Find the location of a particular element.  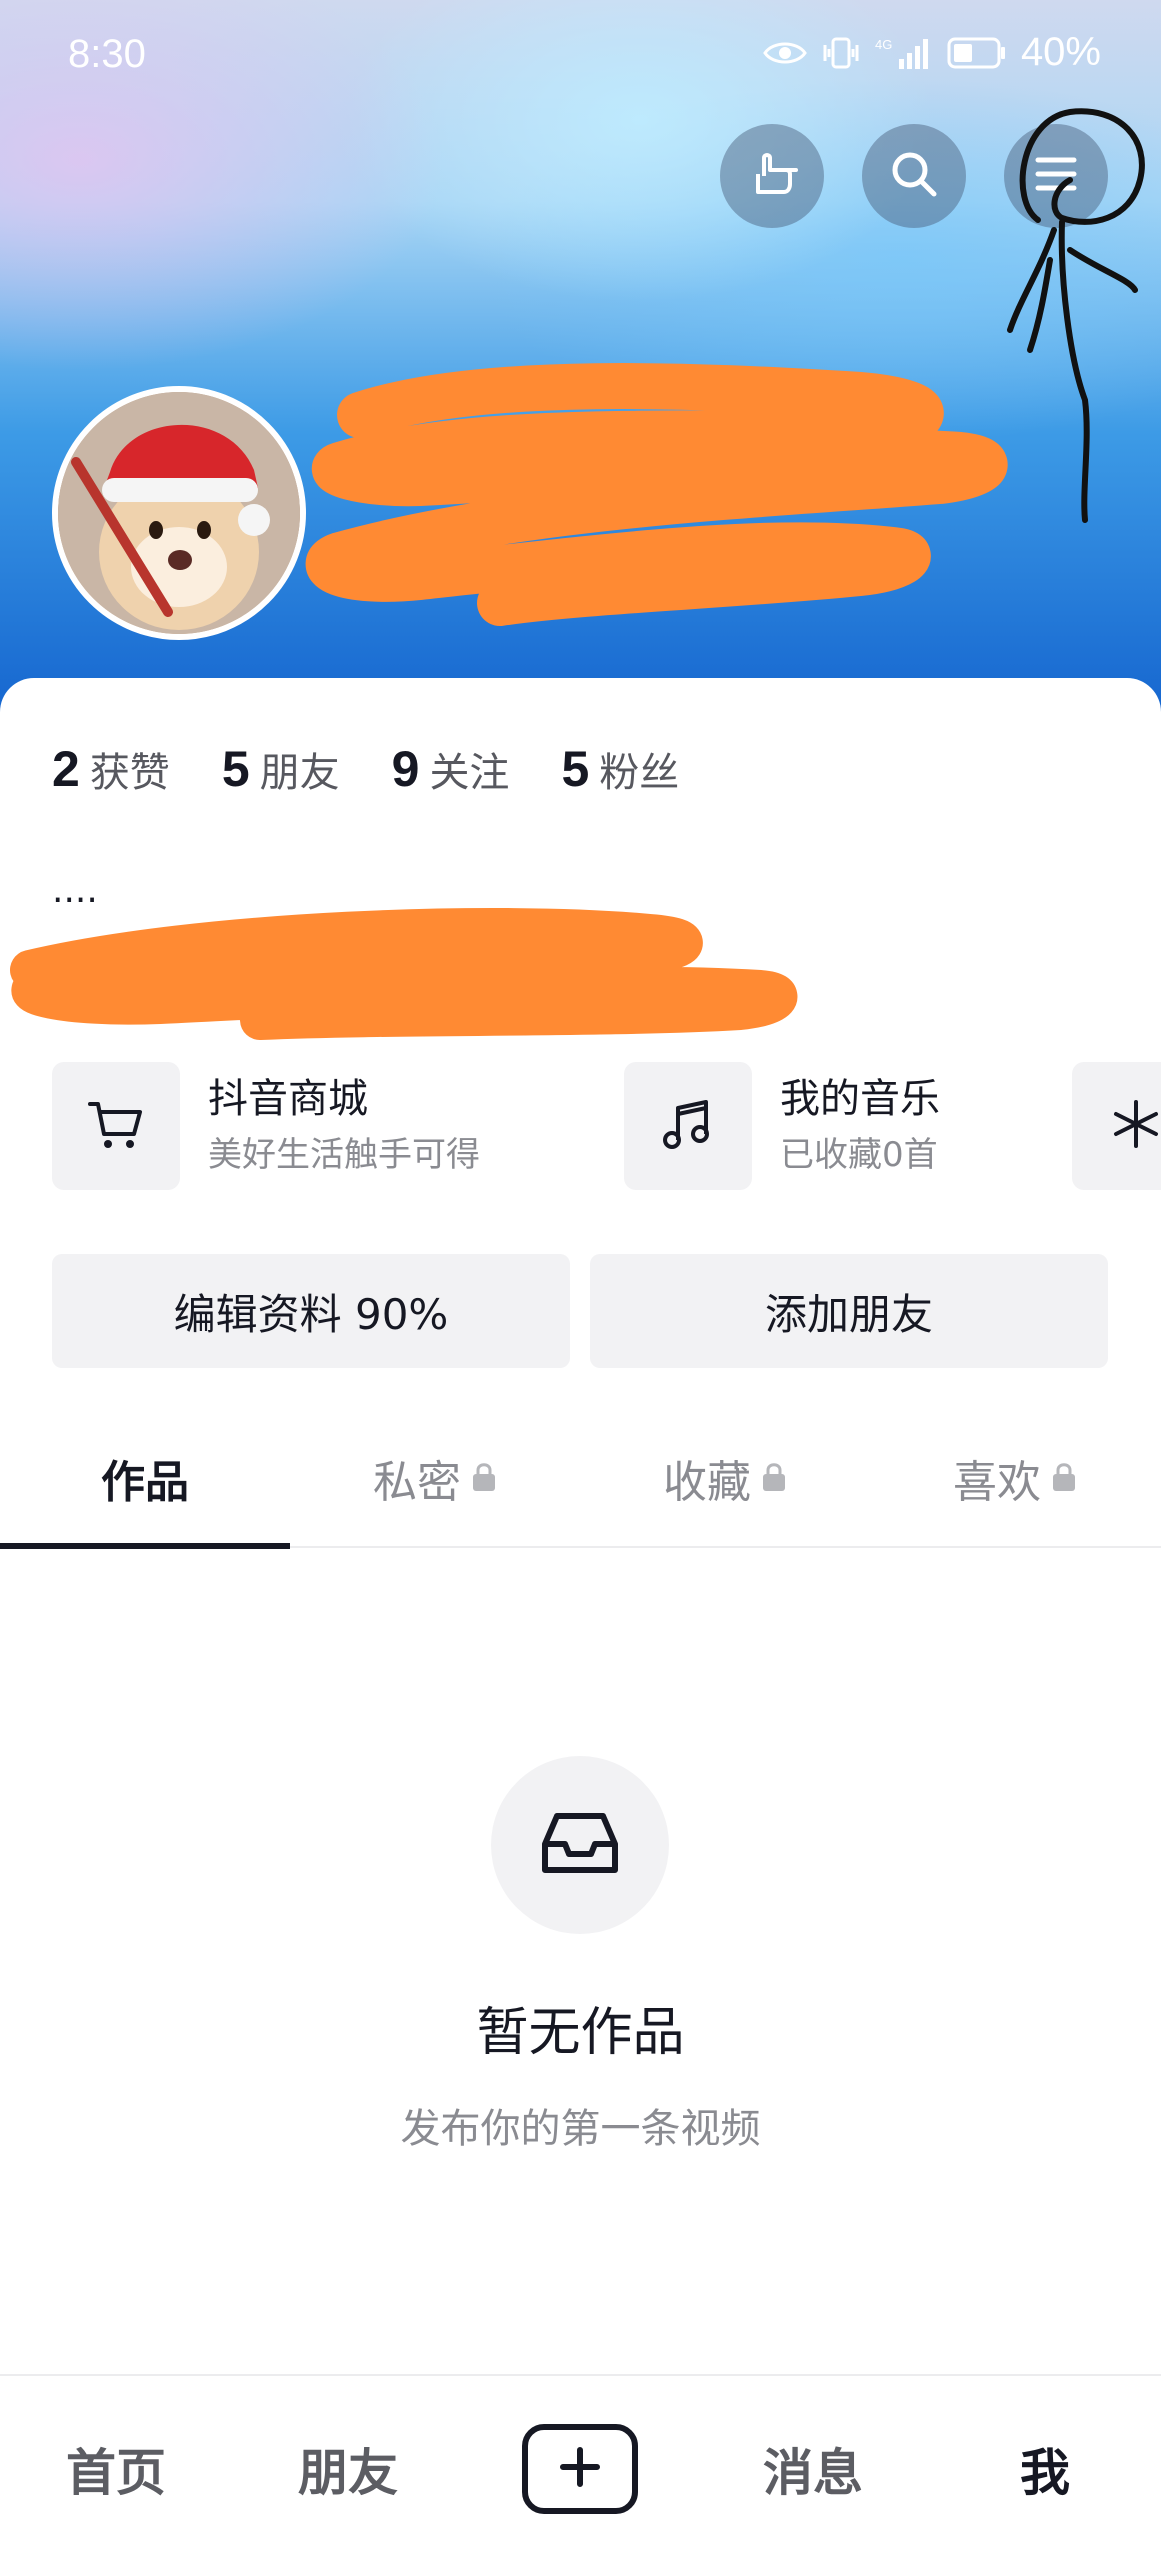

vibrate-icon is located at coordinates (841, 53).